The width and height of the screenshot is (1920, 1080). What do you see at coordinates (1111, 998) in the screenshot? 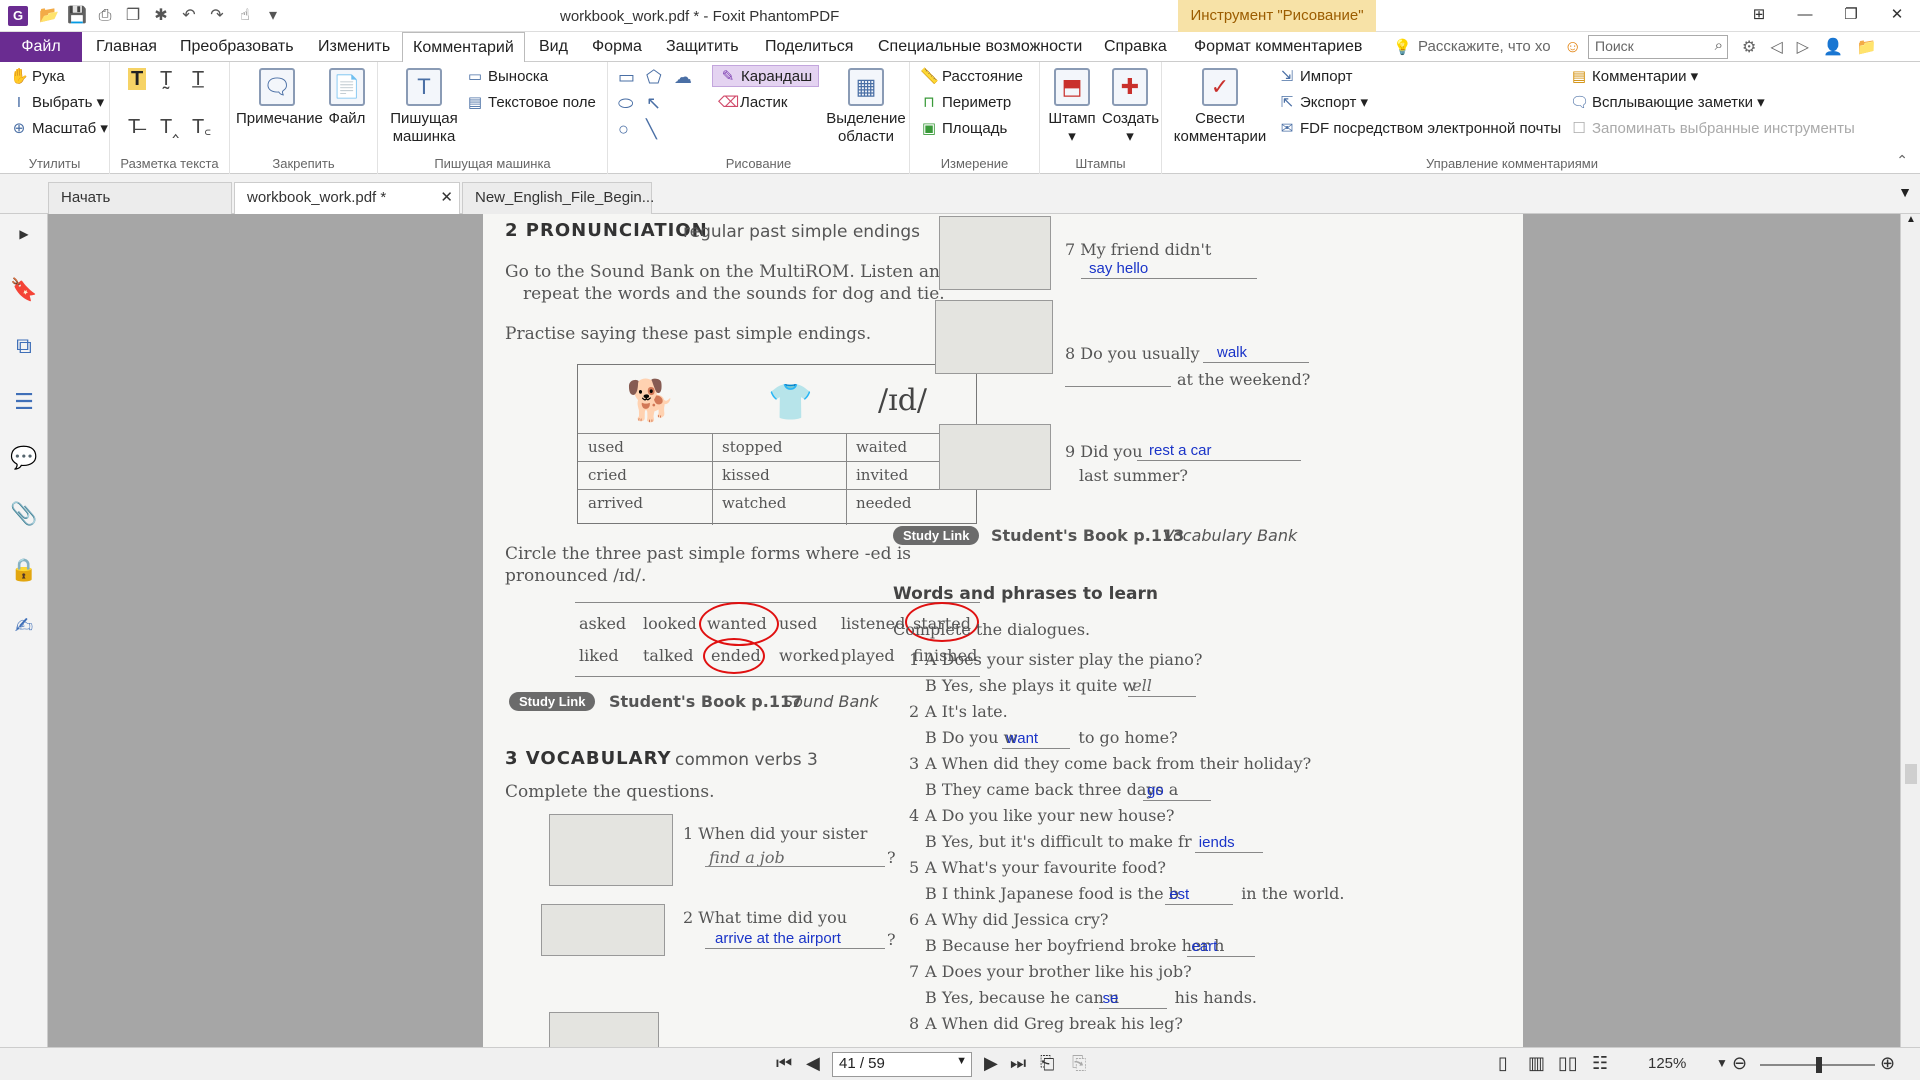
I see `dialogue-answer: se` at bounding box center [1111, 998].